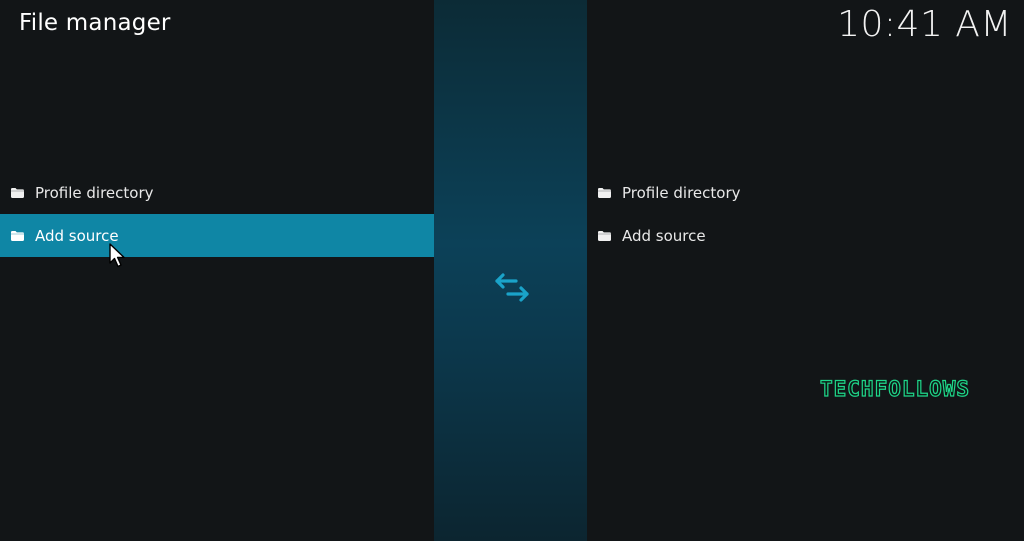 The image size is (1024, 541). I want to click on center-divider-band, so click(510, 270).